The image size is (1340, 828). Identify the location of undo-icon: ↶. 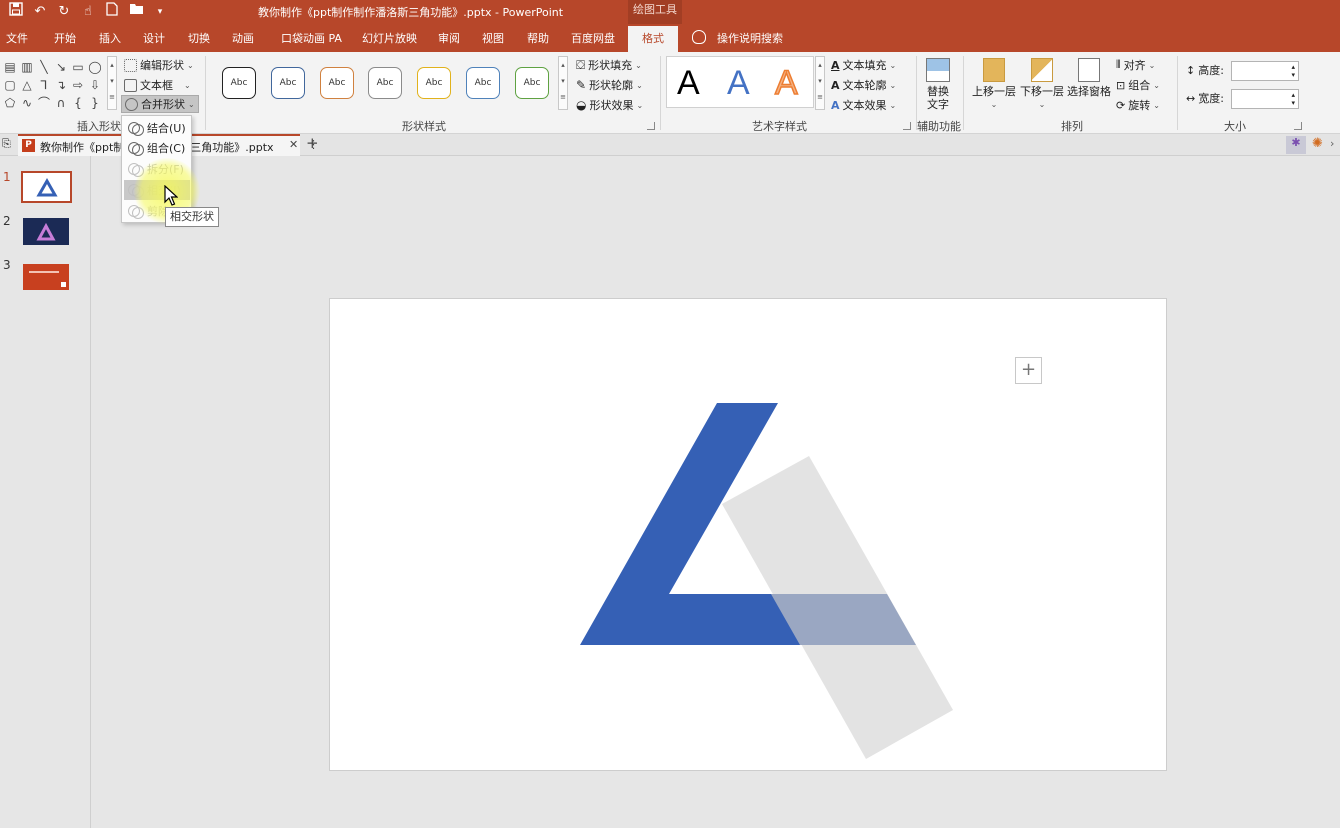
(40, 12).